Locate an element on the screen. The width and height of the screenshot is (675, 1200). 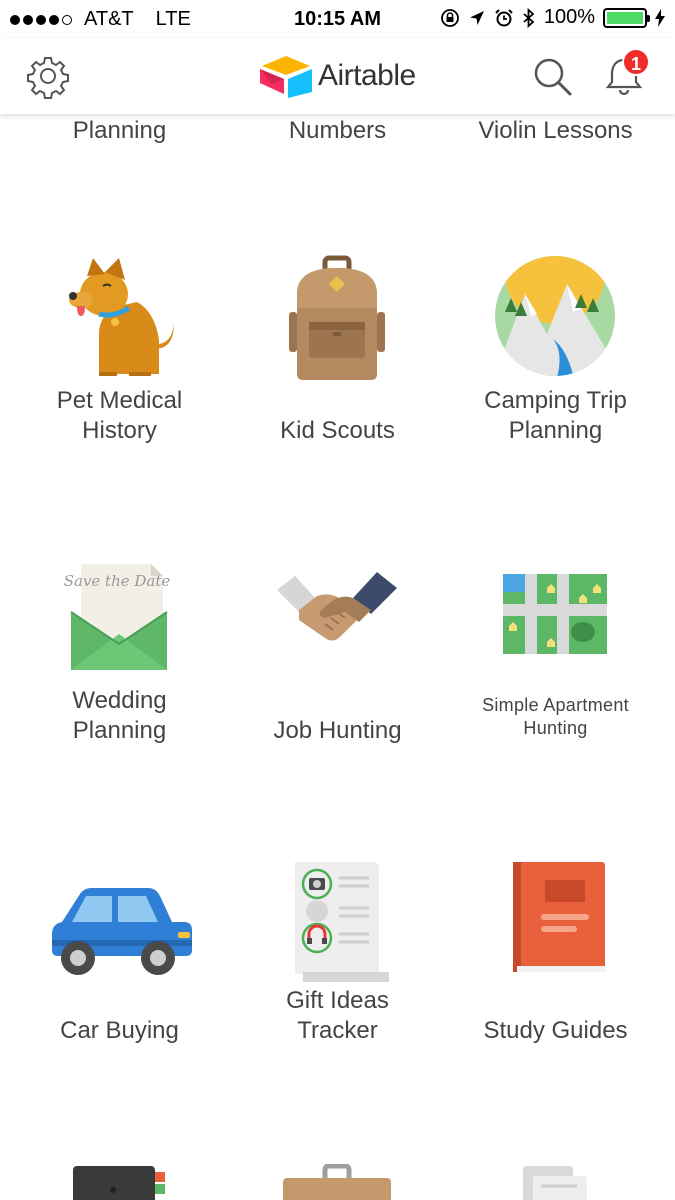
charging-bolt-icon is located at coordinates (660, 17).